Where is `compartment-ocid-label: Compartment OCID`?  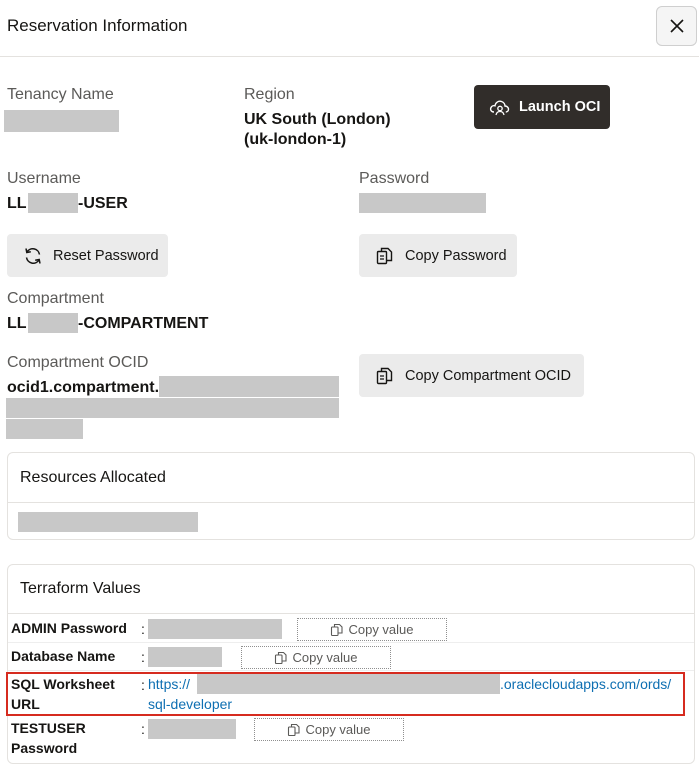
compartment-ocid-label: Compartment OCID is located at coordinates (78, 362).